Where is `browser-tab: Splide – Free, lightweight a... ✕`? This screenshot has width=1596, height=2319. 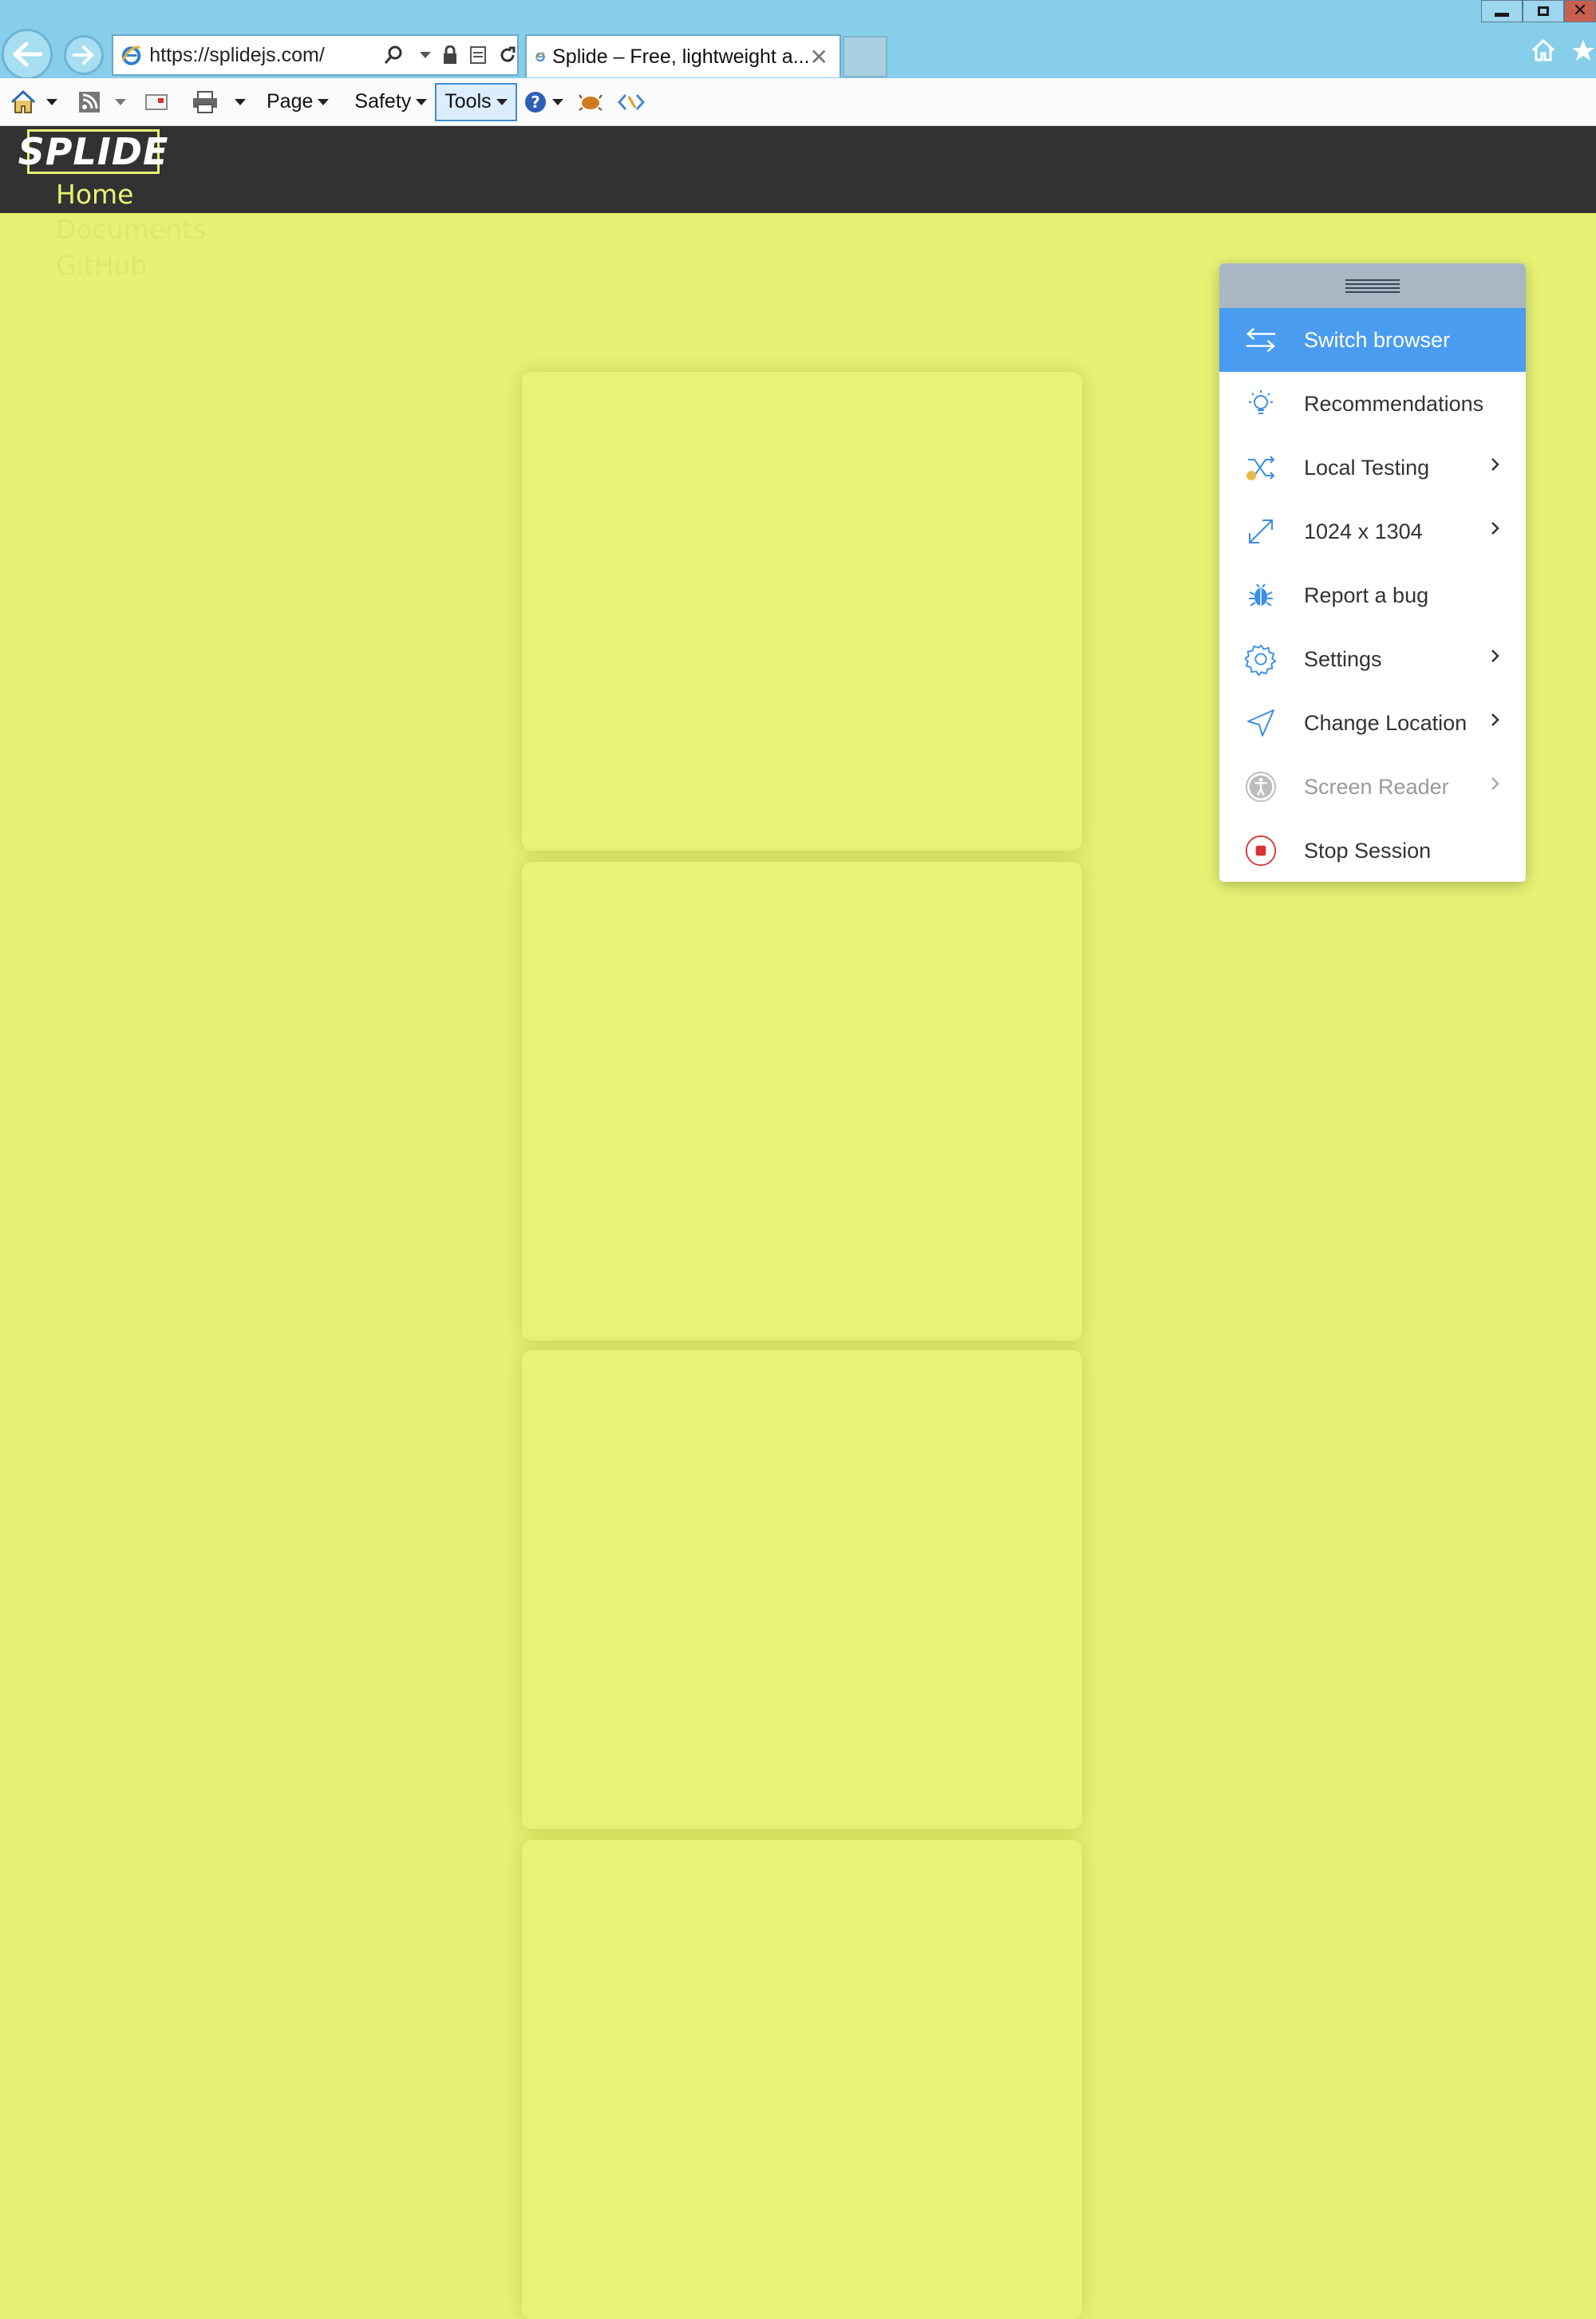
browser-tab: Splide – Free, lightweight a... ✕ is located at coordinates (683, 55).